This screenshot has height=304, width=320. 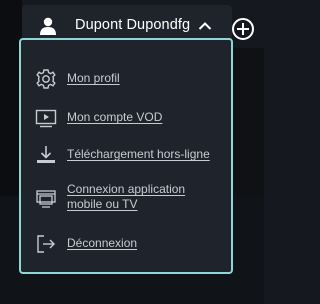 What do you see at coordinates (46, 79) in the screenshot?
I see `gear-icon` at bounding box center [46, 79].